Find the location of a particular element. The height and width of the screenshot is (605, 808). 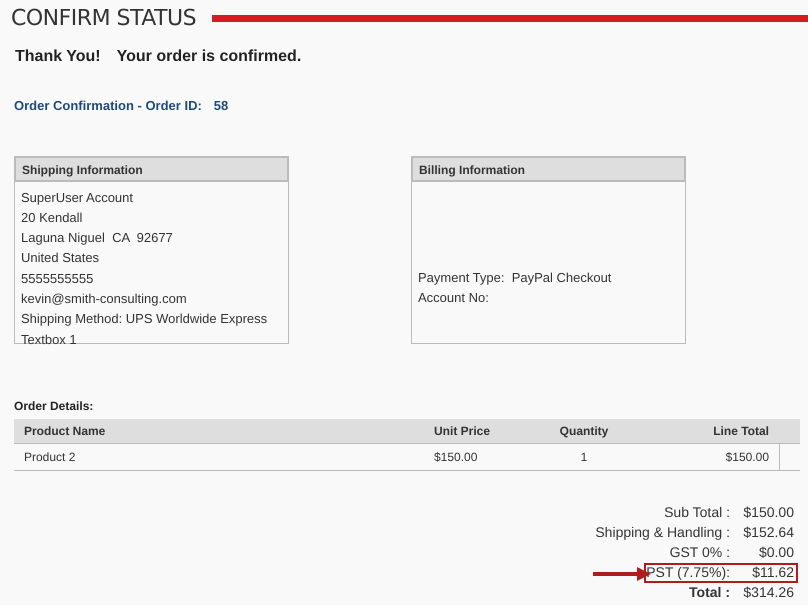

total-value: $11.62 is located at coordinates (773, 572).